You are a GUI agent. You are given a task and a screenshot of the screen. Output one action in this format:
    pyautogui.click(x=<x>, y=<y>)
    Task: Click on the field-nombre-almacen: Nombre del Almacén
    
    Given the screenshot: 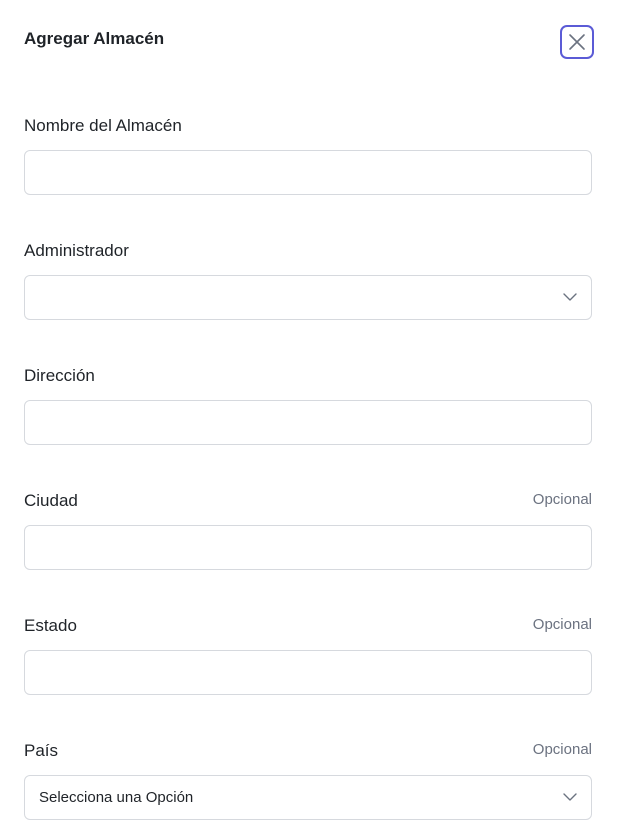 What is the action you would take?
    pyautogui.click(x=308, y=155)
    